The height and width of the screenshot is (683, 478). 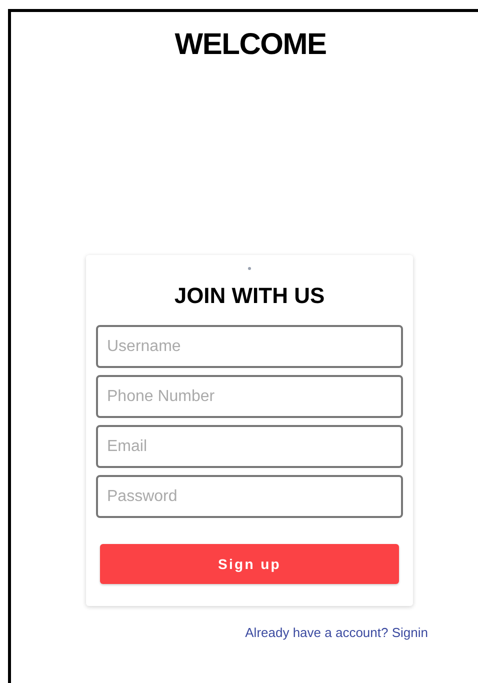 What do you see at coordinates (249, 446) in the screenshot?
I see `input-field: Email` at bounding box center [249, 446].